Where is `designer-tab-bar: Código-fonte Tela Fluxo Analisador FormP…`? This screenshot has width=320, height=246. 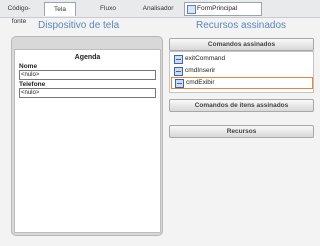
designer-tab-bar: Código-fonte Tela Fluxo Analisador FormP… is located at coordinates (160, 12).